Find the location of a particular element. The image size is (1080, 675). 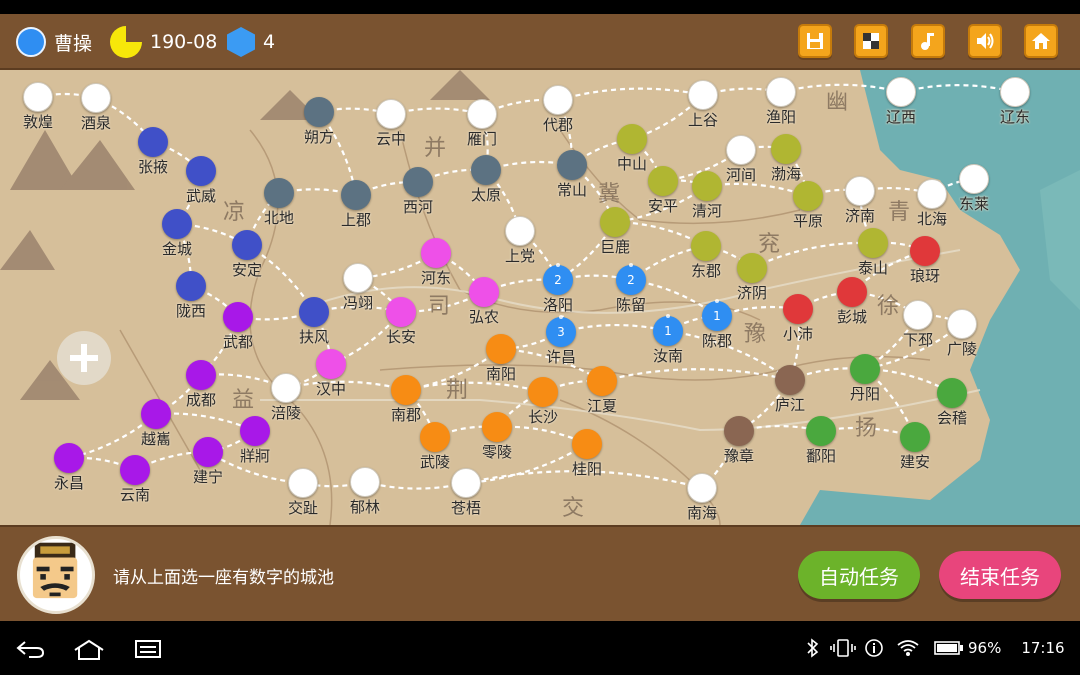

city-label: 汉中 is located at coordinates (331, 389).